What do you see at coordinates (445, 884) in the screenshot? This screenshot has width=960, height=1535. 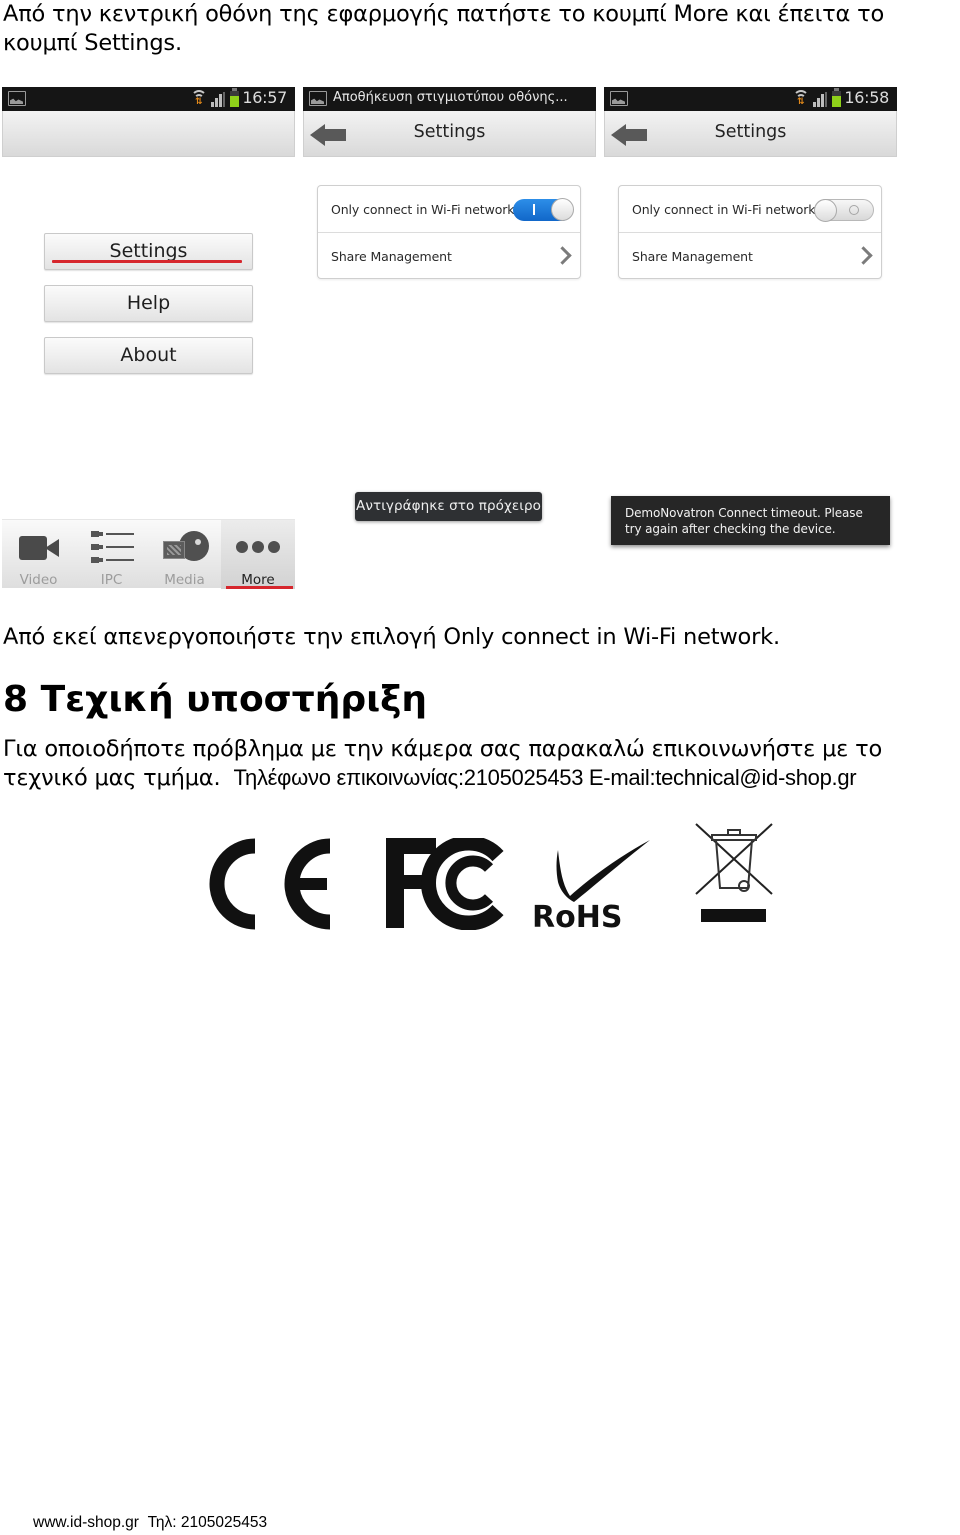 I see `fcc-logo-icon` at bounding box center [445, 884].